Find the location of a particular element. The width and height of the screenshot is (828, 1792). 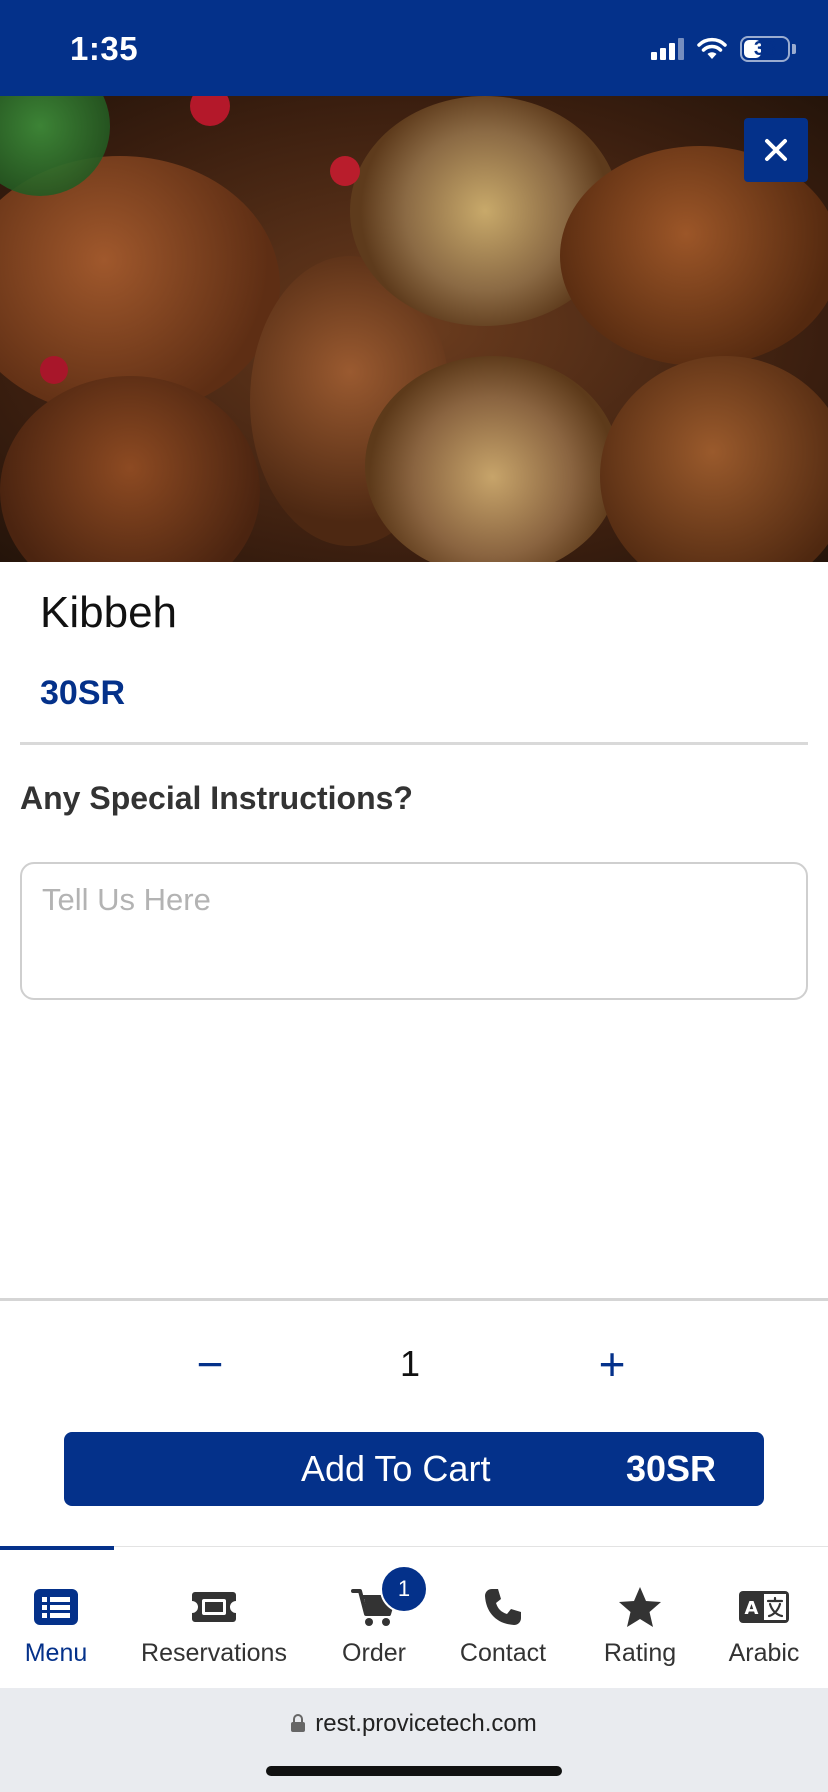

divider is located at coordinates (414, 743).